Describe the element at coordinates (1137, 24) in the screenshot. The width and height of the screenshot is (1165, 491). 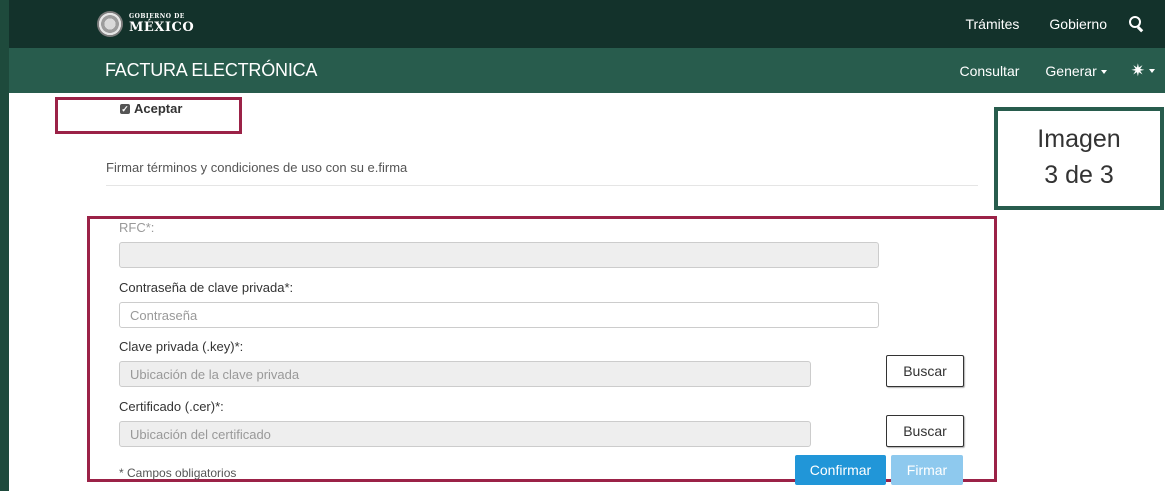
I see `search-icon` at that location.